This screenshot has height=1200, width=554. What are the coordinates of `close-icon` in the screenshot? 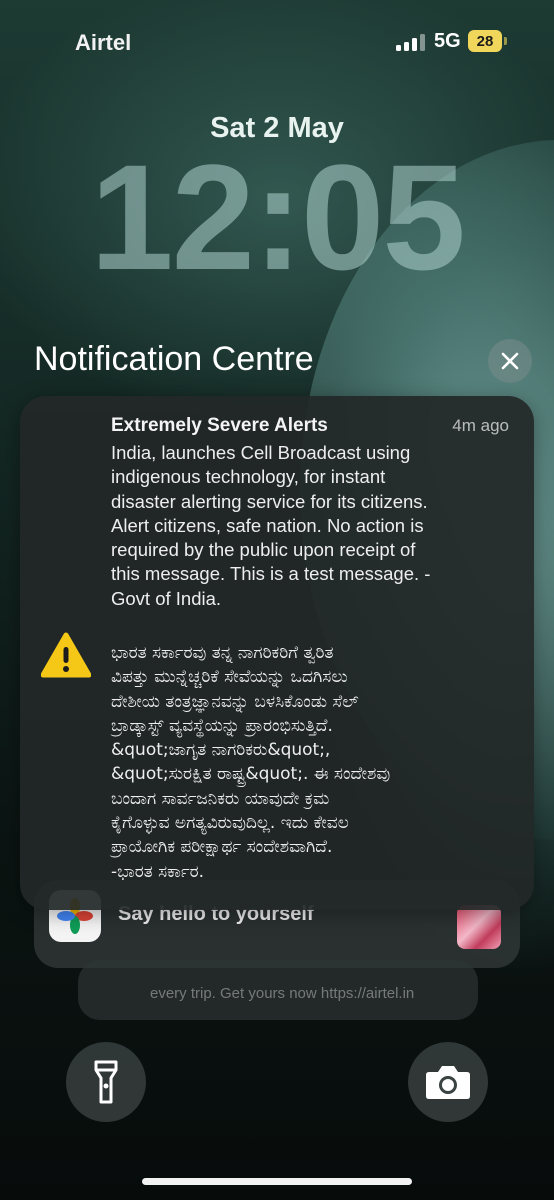 It's located at (510, 361).